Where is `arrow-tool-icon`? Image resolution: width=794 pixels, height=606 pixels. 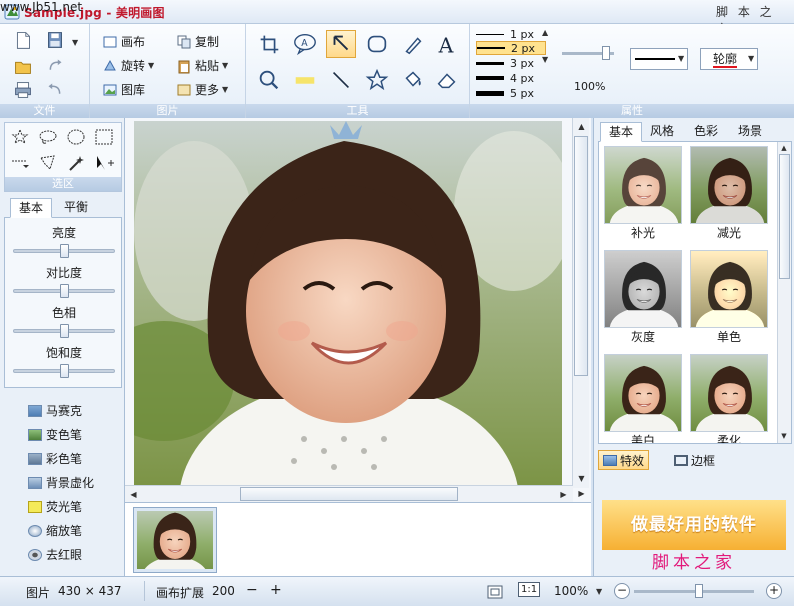 arrow-tool-icon is located at coordinates (341, 44).